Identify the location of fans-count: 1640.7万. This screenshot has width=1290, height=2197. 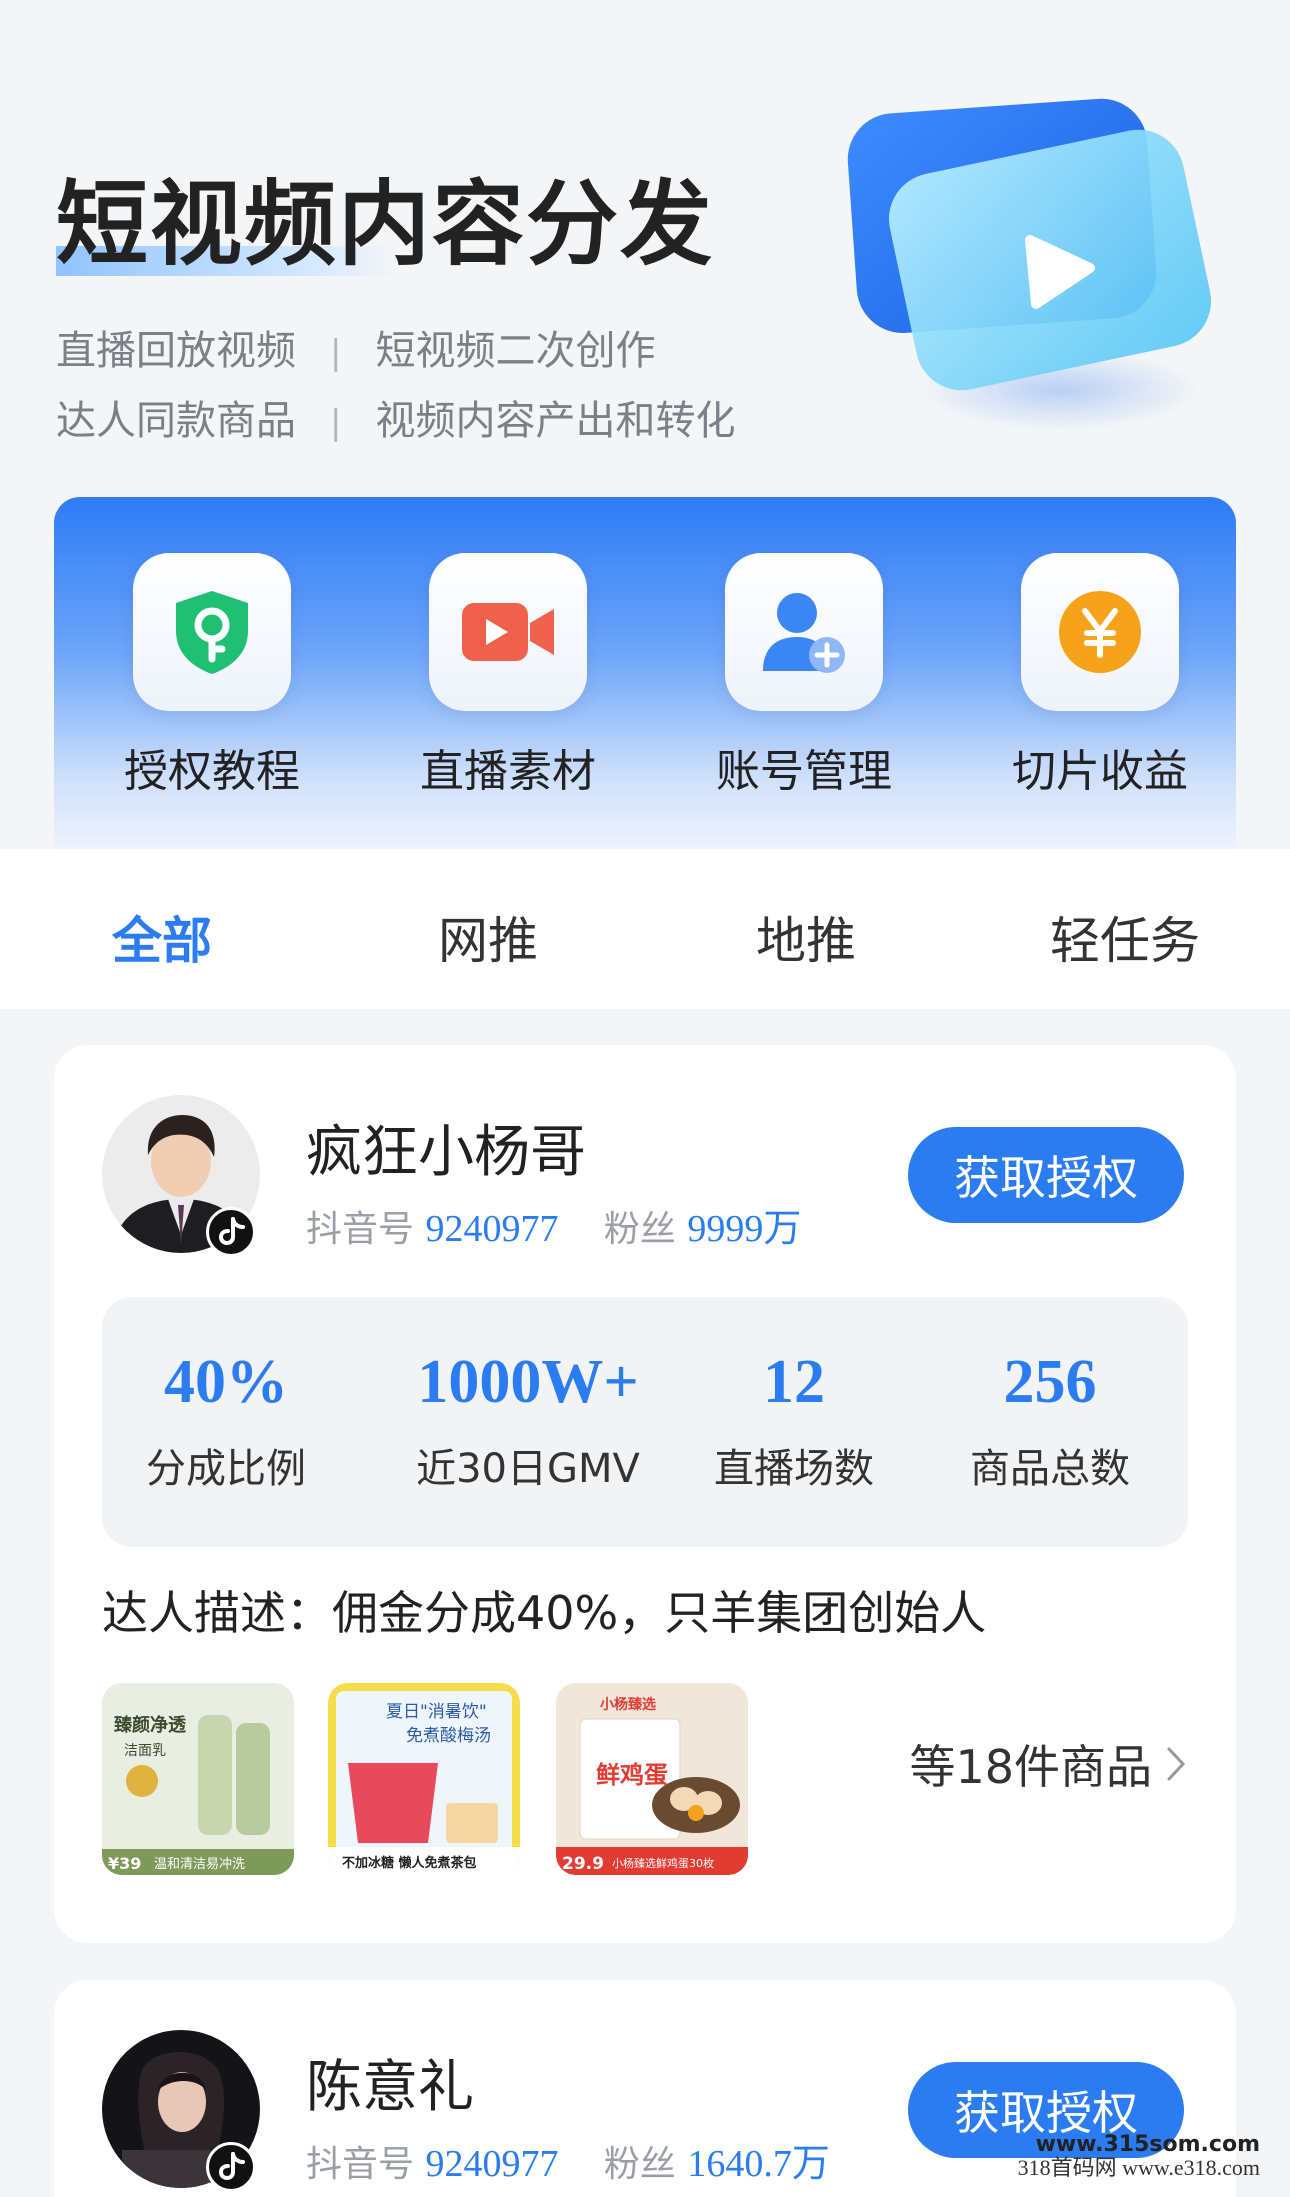
(758, 2164).